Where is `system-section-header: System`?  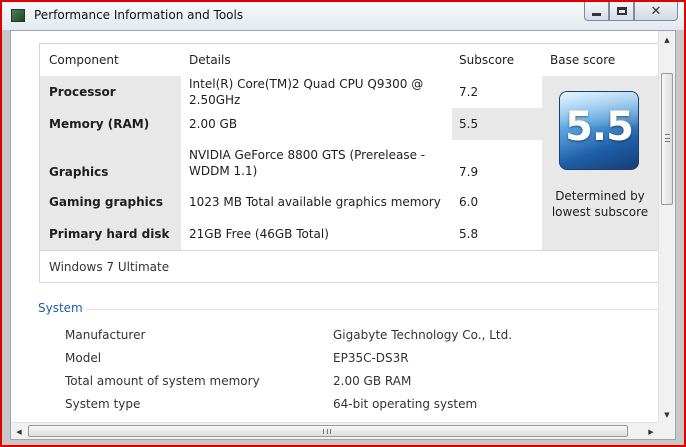
system-section-header: System is located at coordinates (348, 306).